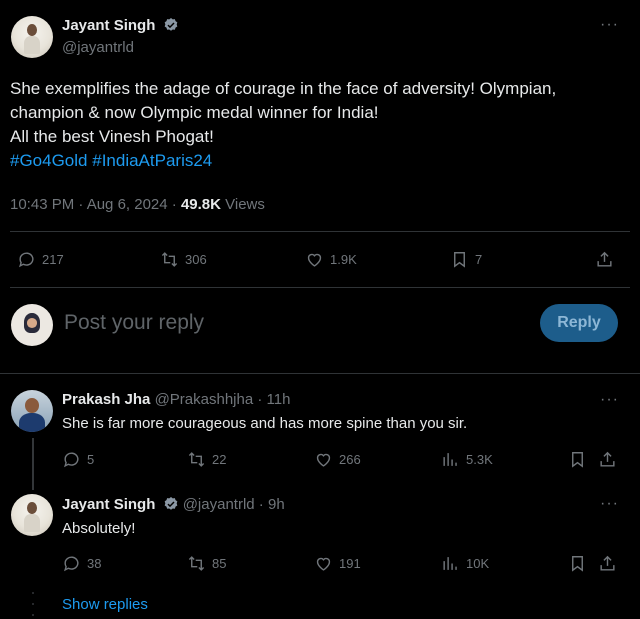  I want to click on reply-header: Prakash Jha @Prakashhjha · 11h, so click(176, 399).